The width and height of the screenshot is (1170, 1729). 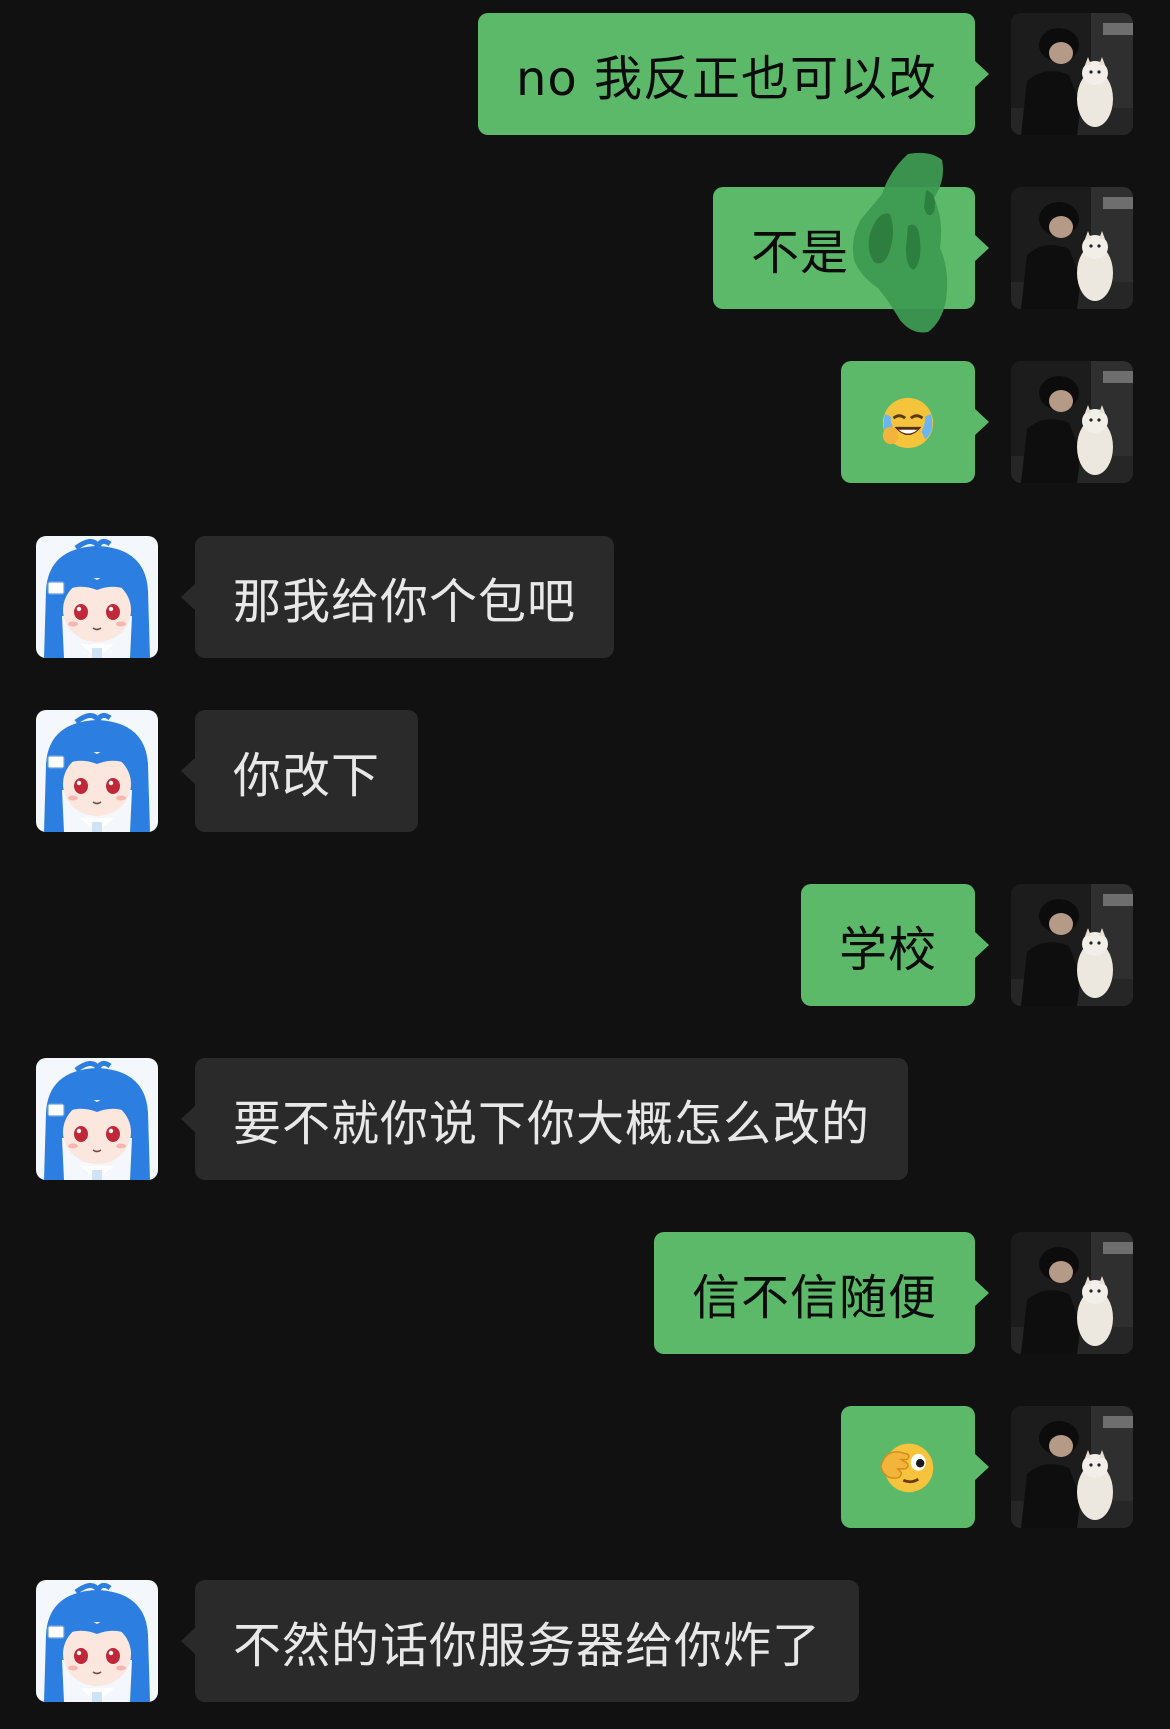 What do you see at coordinates (851, 248) in the screenshot?
I see `message-bubble: 不是` at bounding box center [851, 248].